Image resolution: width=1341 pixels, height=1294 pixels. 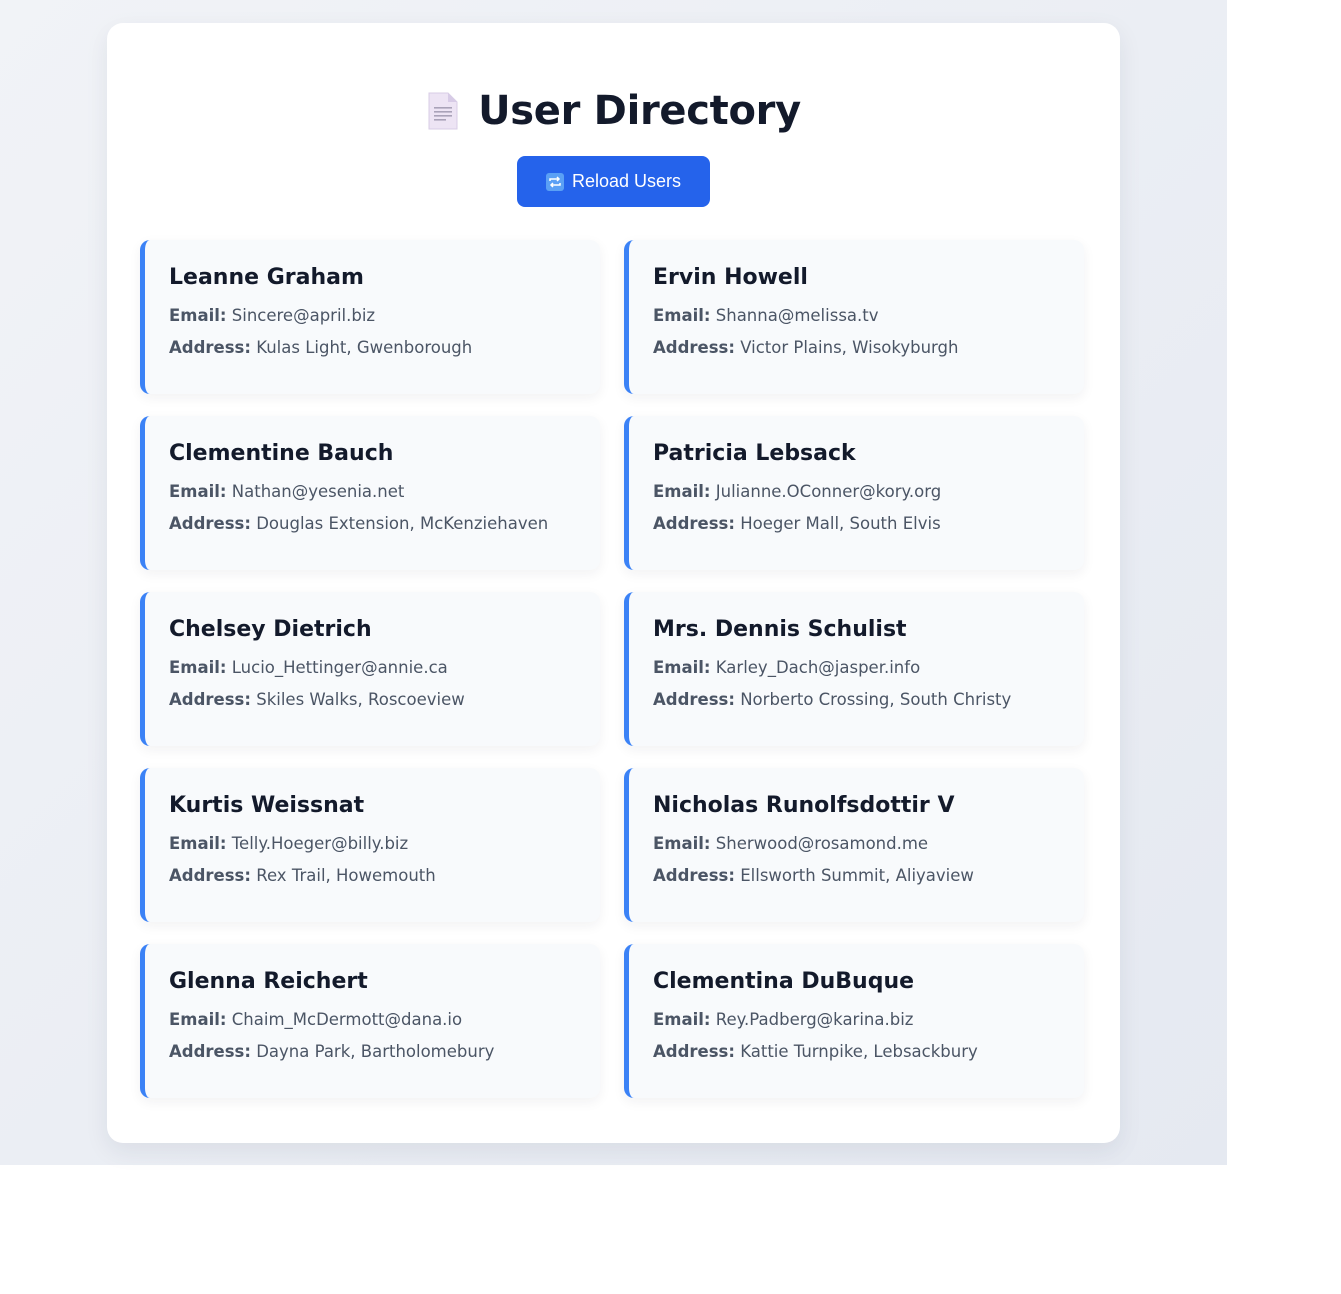 What do you see at coordinates (784, 981) in the screenshot?
I see `user-name: Clementina DuBuque` at bounding box center [784, 981].